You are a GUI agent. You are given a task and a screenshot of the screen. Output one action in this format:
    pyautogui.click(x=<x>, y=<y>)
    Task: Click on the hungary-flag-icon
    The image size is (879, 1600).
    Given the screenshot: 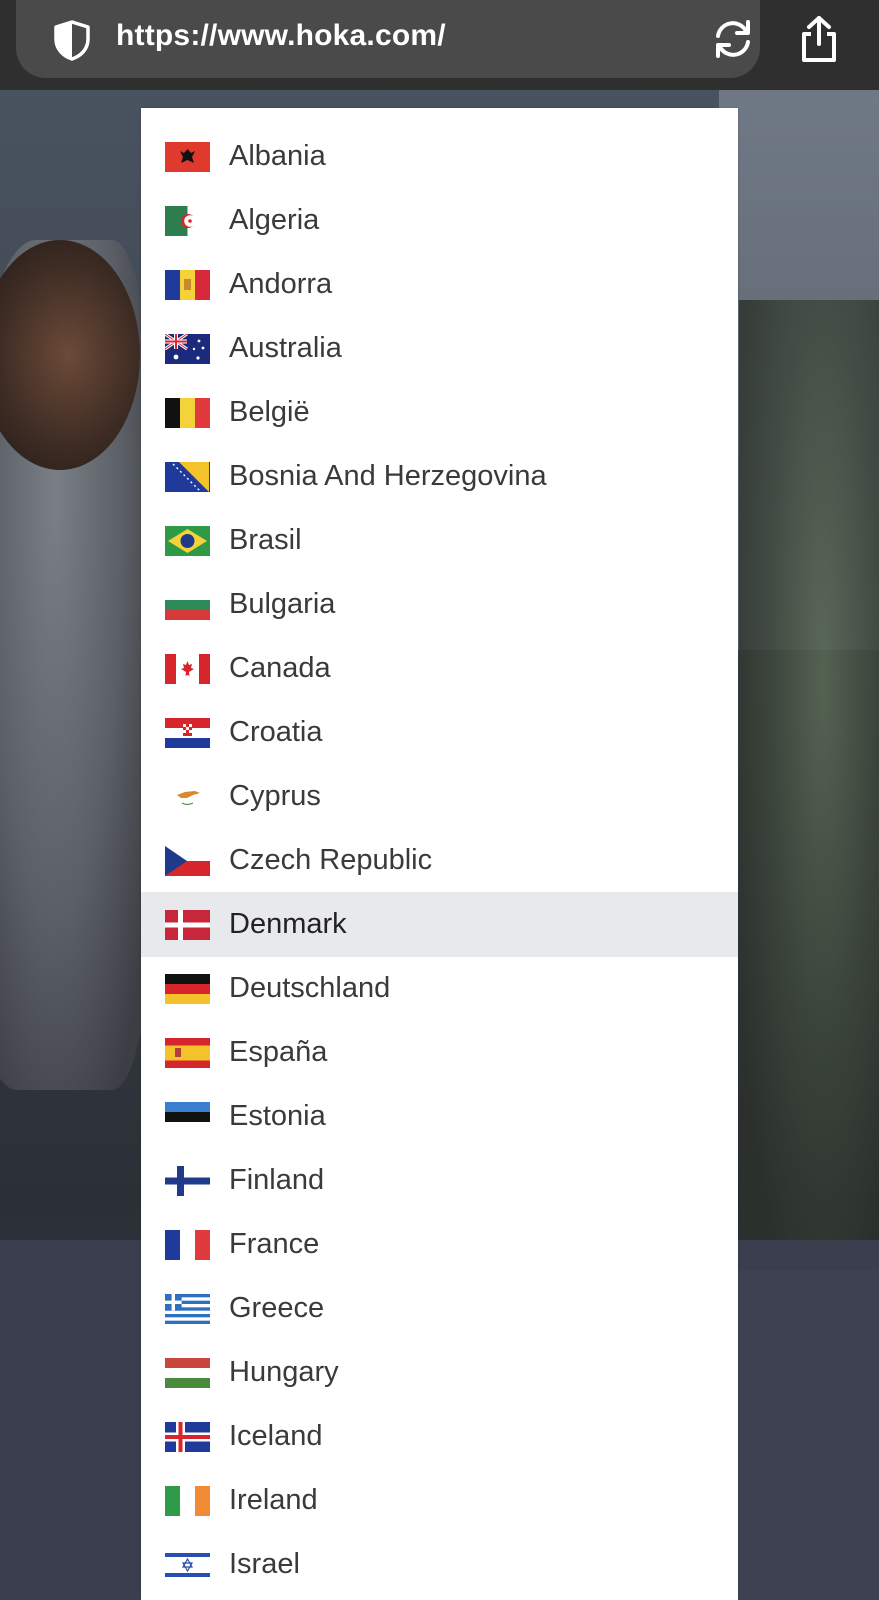 What is the action you would take?
    pyautogui.click(x=187, y=1372)
    